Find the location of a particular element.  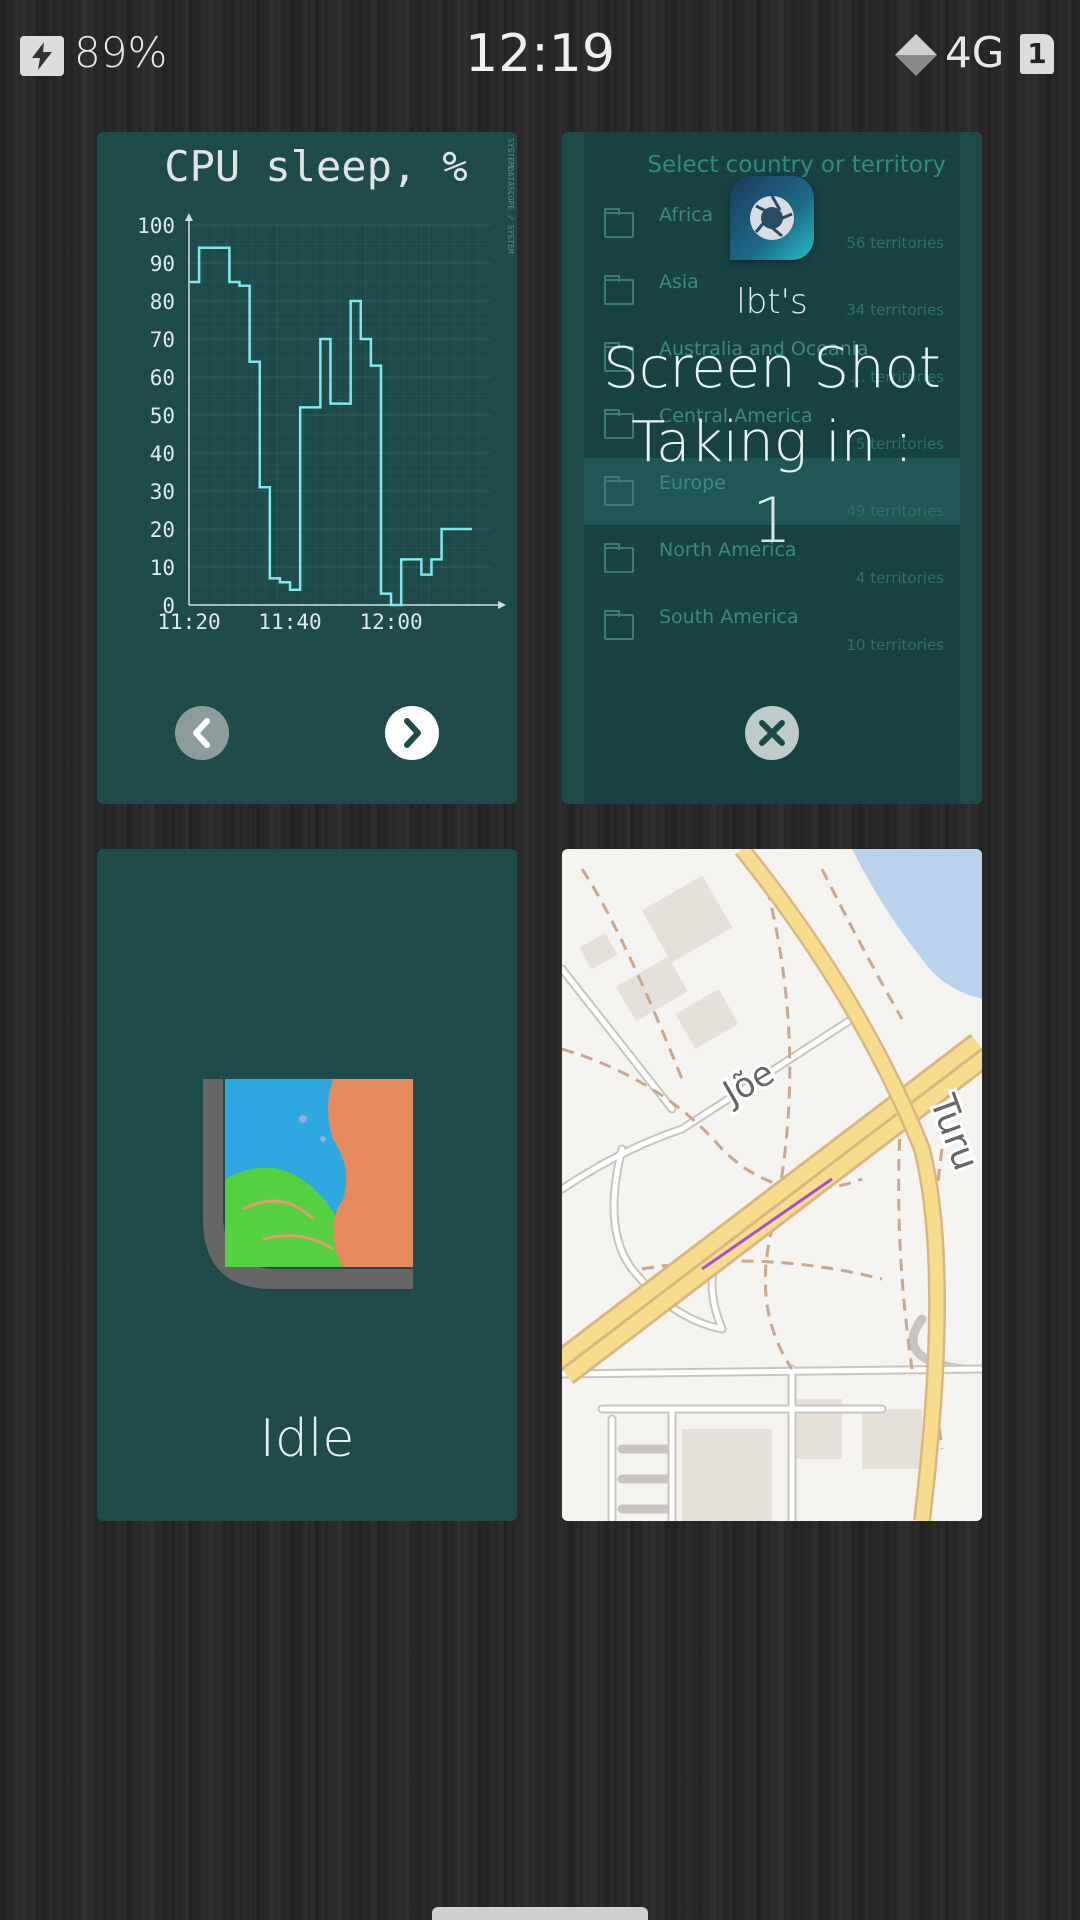

idle-label: Idle is located at coordinates (307, 1439).